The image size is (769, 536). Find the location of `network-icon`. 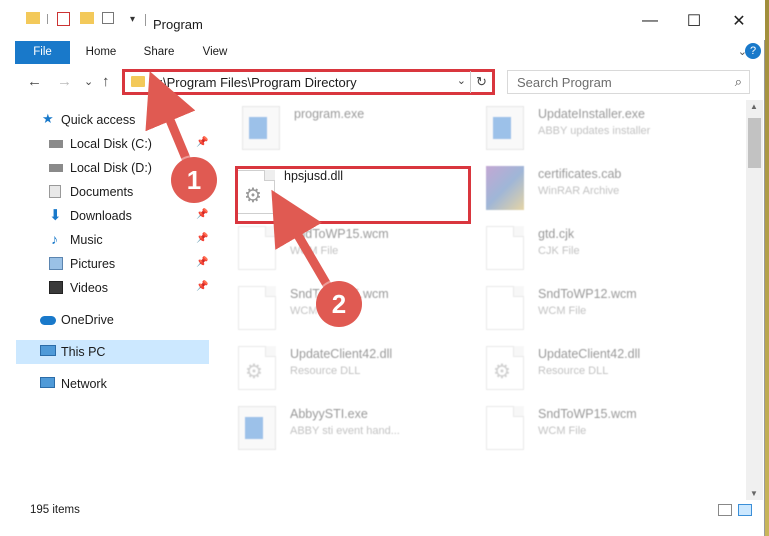

network-icon is located at coordinates (47, 382).